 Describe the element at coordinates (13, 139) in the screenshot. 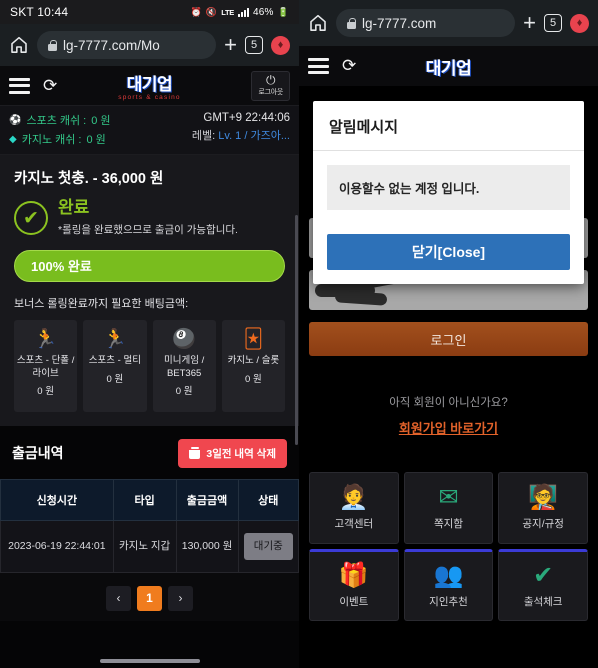

I see `diamond-icon: ◆` at that location.